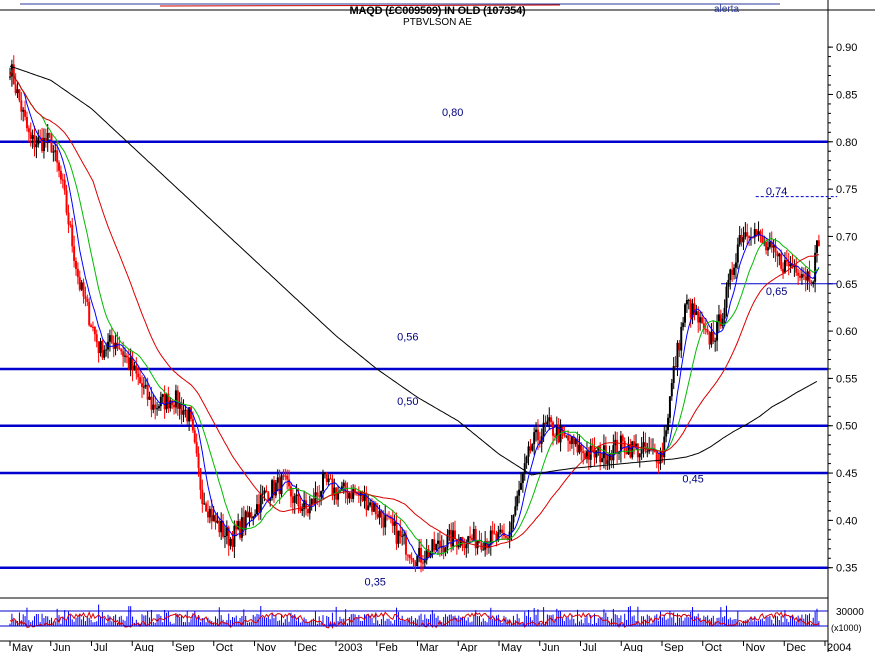 The width and height of the screenshot is (875, 657). I want to click on y-tick-label: 0.40, so click(846, 521).